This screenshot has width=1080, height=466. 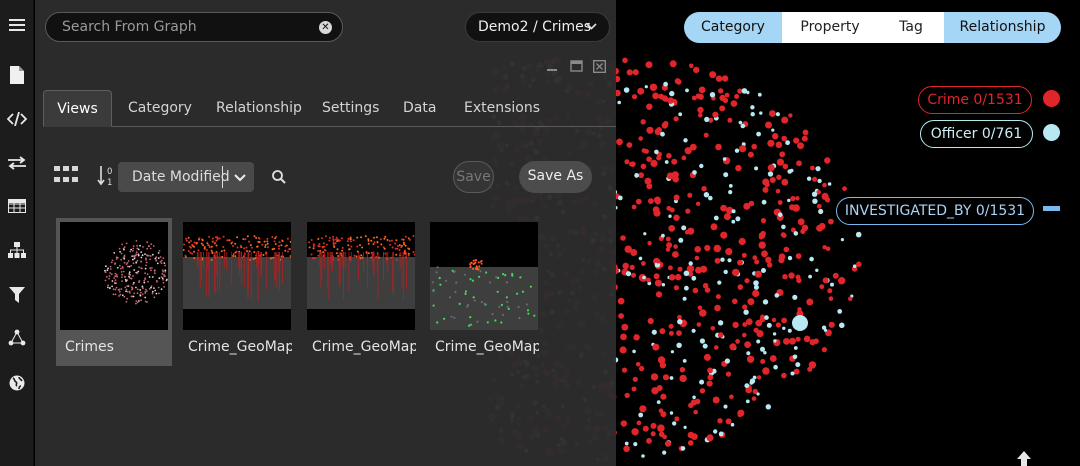 I want to click on tab-views: Views, so click(x=77, y=108).